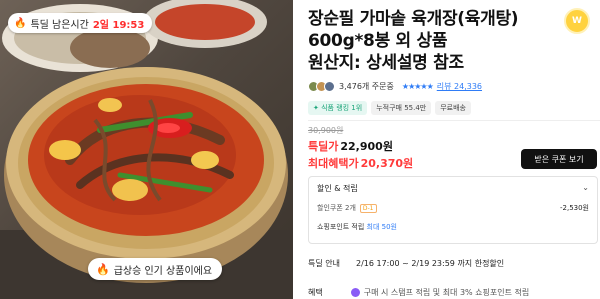  I want to click on points-label: 쇼핑포인트 적립, so click(341, 227).